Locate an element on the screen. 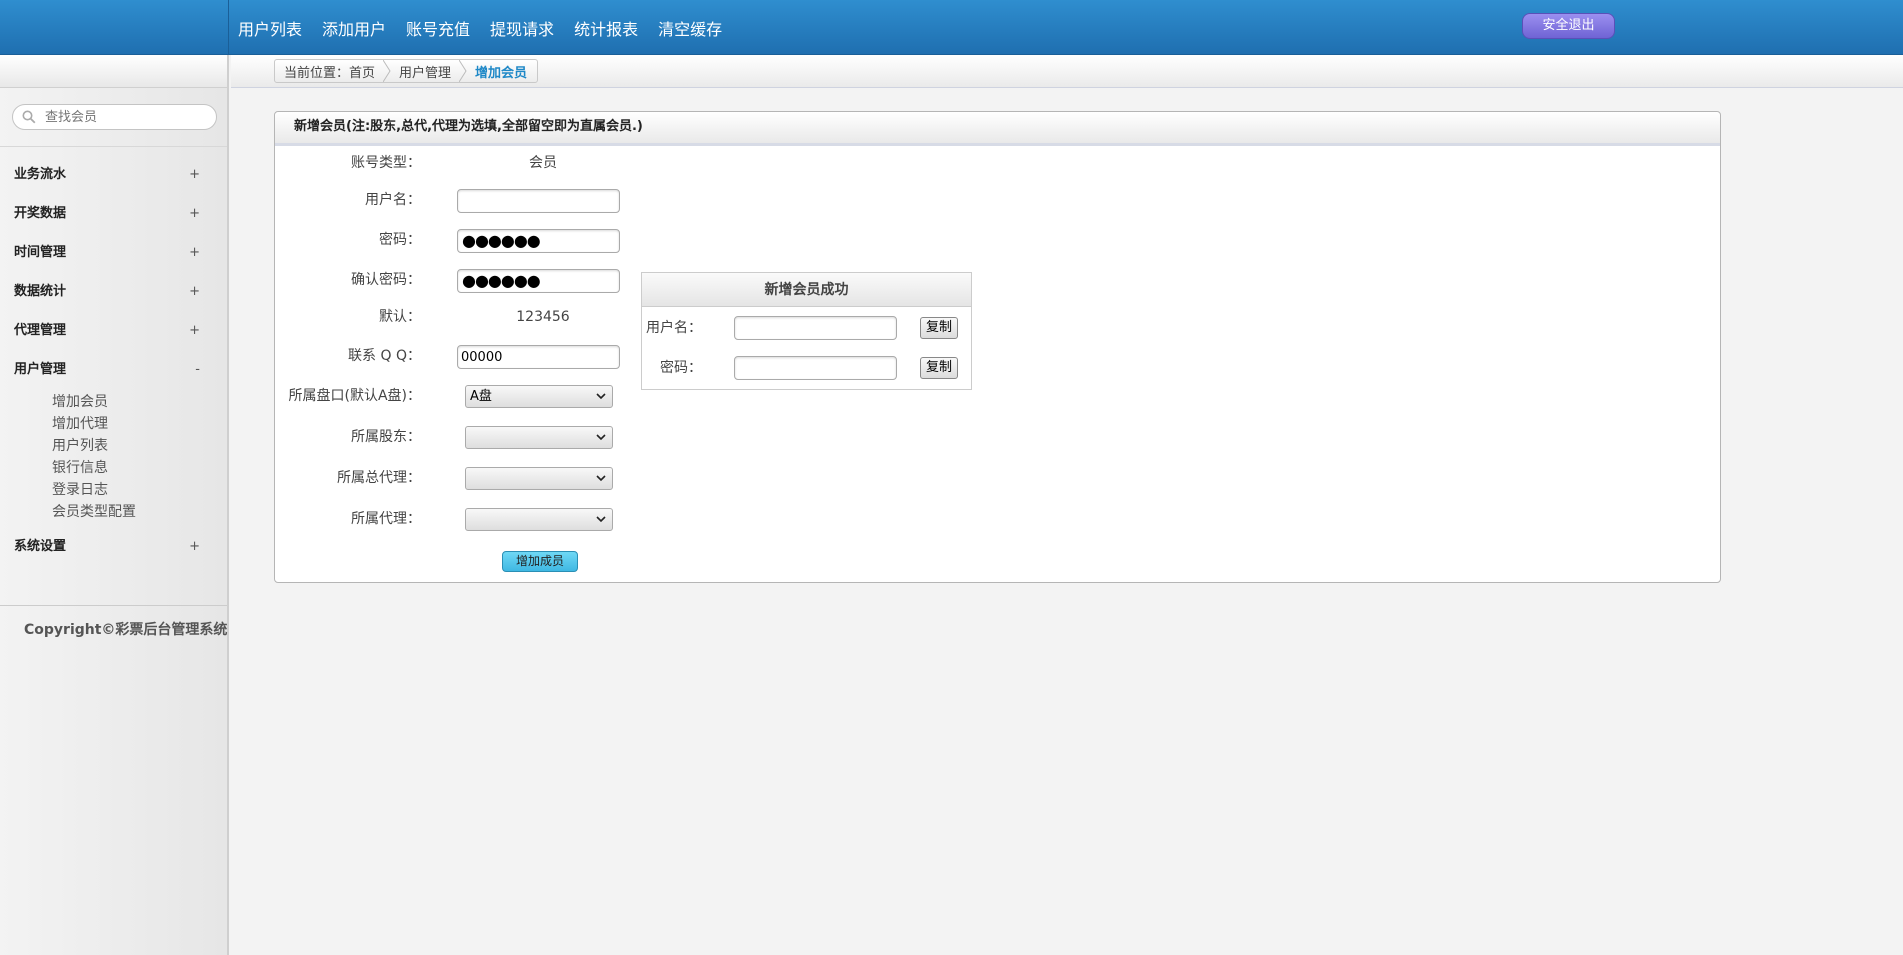 The height and width of the screenshot is (955, 1903). pan-label: 所属盘口(默认A盘)： is located at coordinates (354, 396).